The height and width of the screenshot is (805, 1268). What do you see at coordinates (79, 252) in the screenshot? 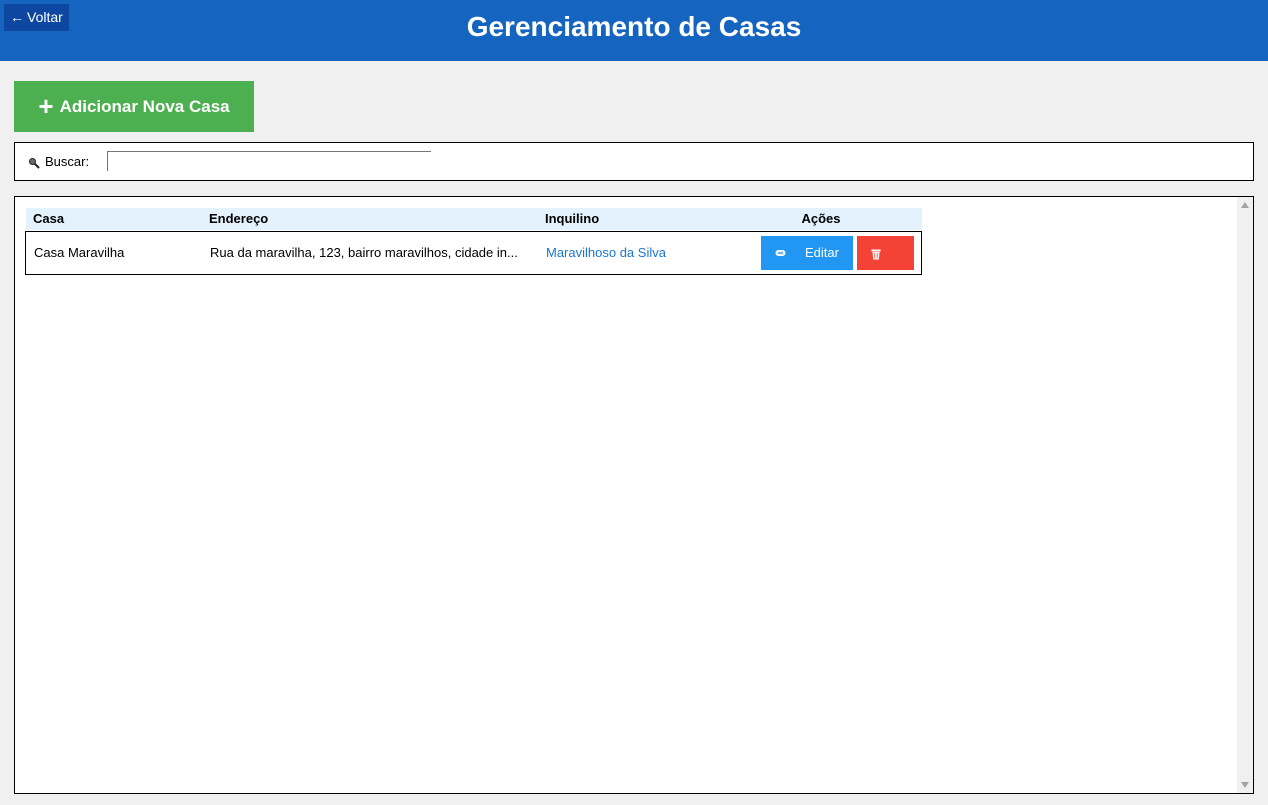
I see `house-name-cell: Casa Maravilha` at bounding box center [79, 252].